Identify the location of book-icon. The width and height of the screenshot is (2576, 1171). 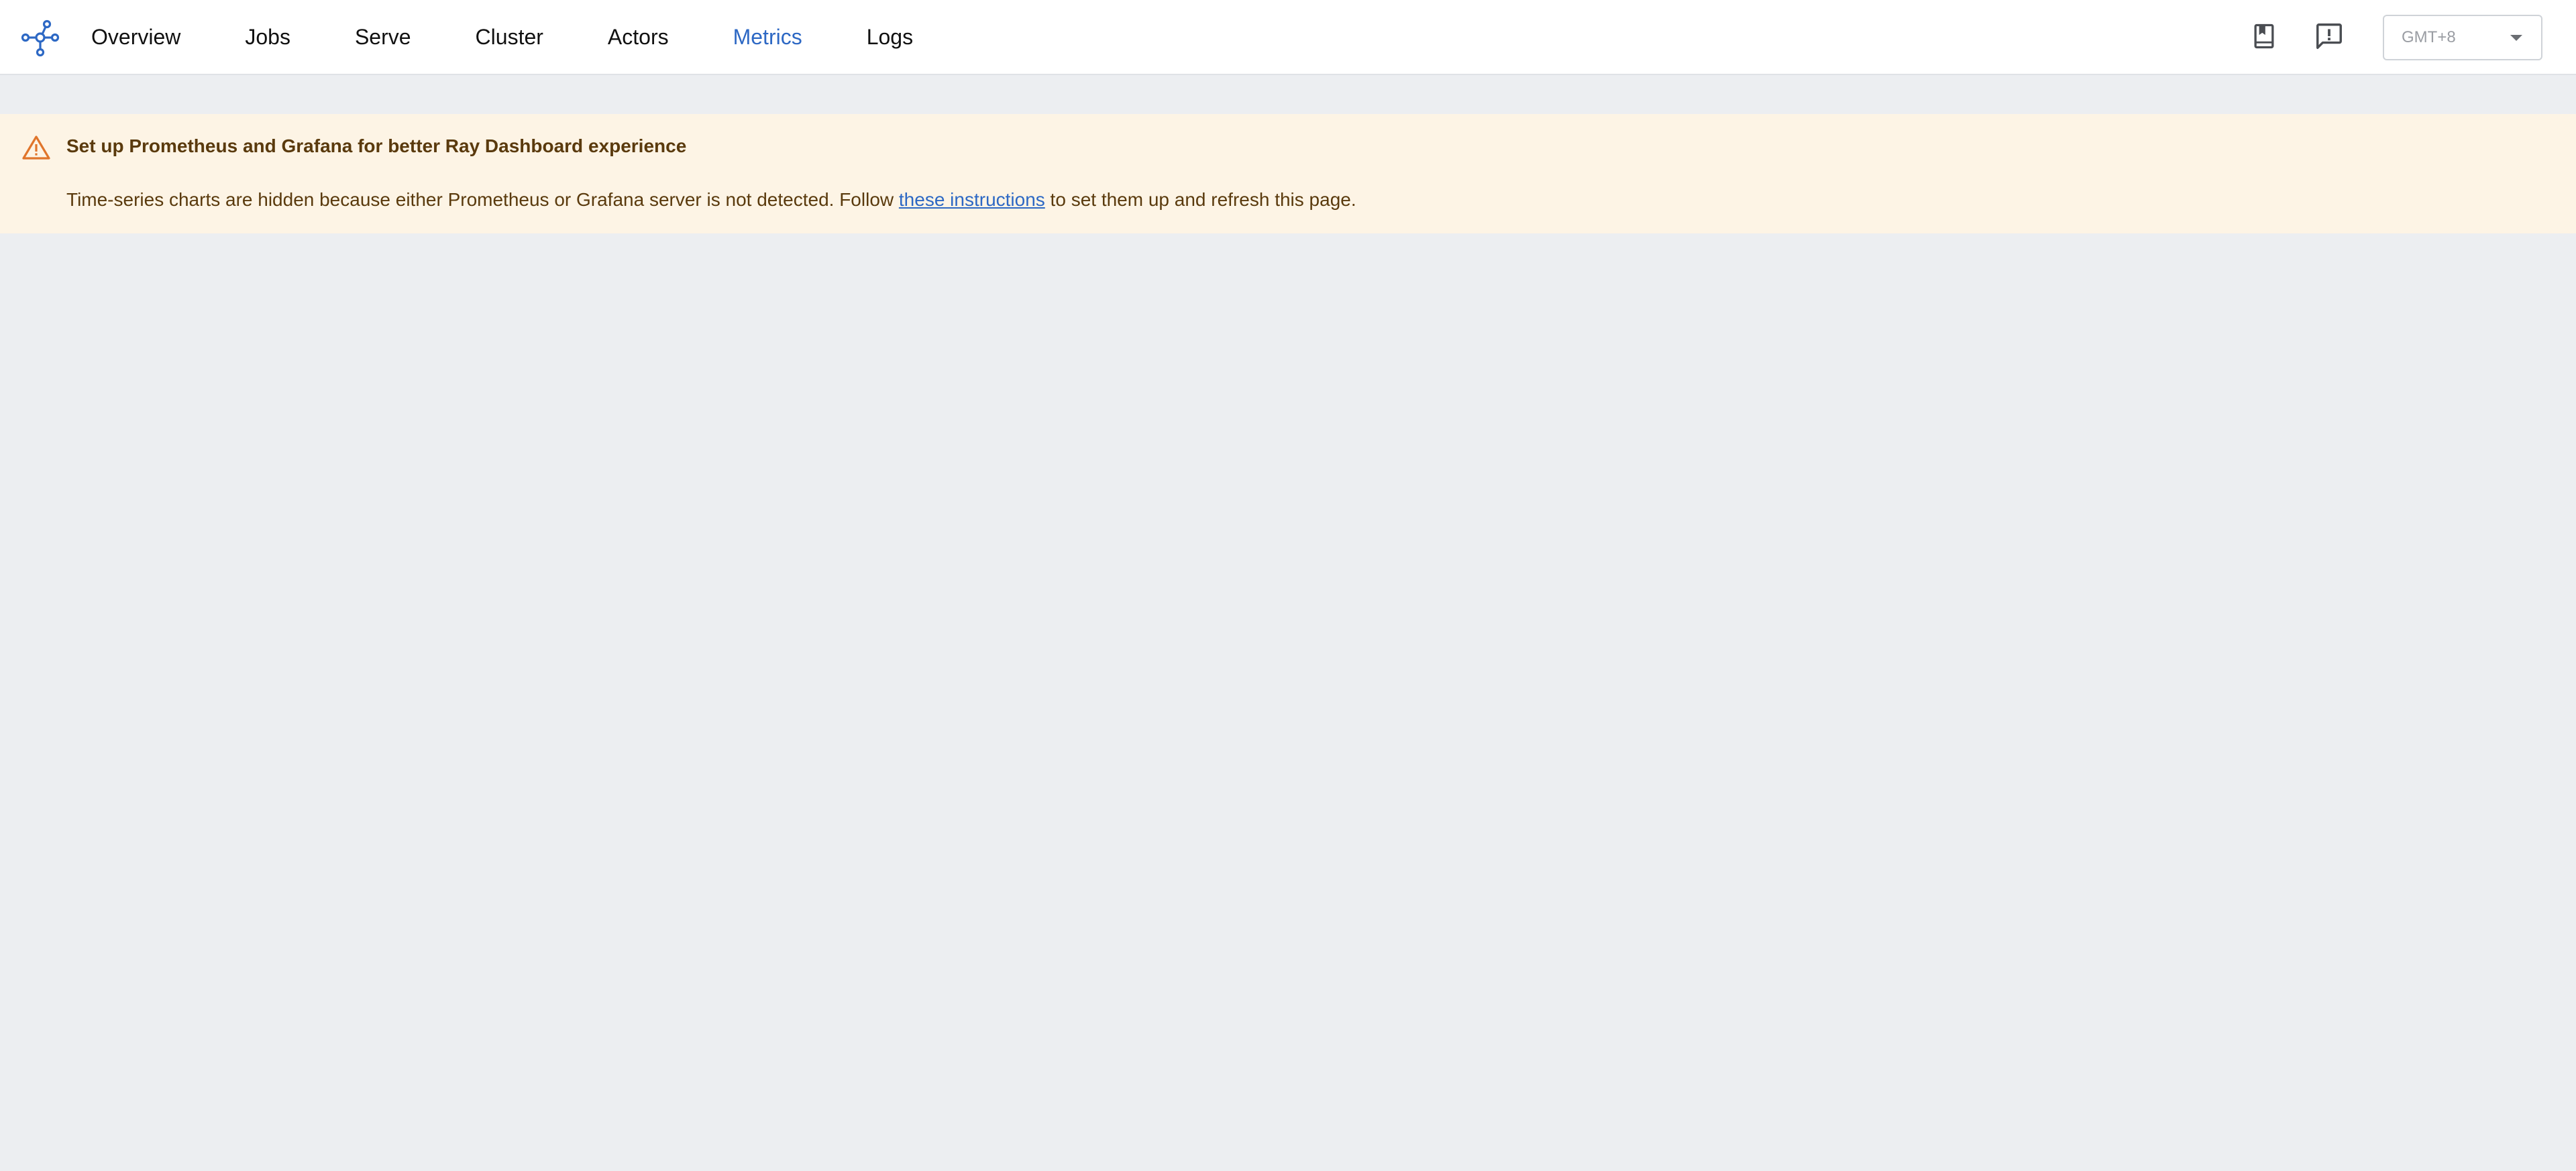
(2264, 37).